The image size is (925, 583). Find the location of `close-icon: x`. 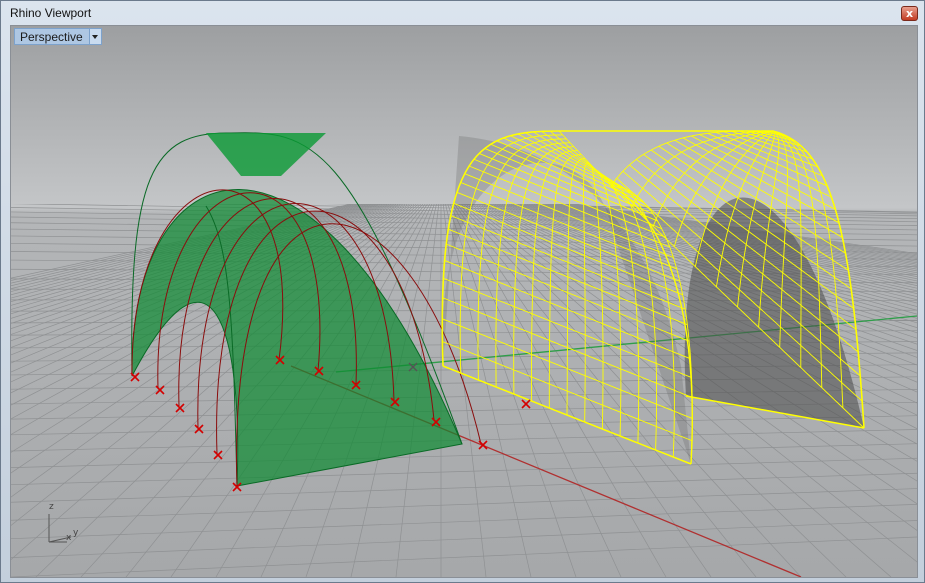

close-icon: x is located at coordinates (909, 13).